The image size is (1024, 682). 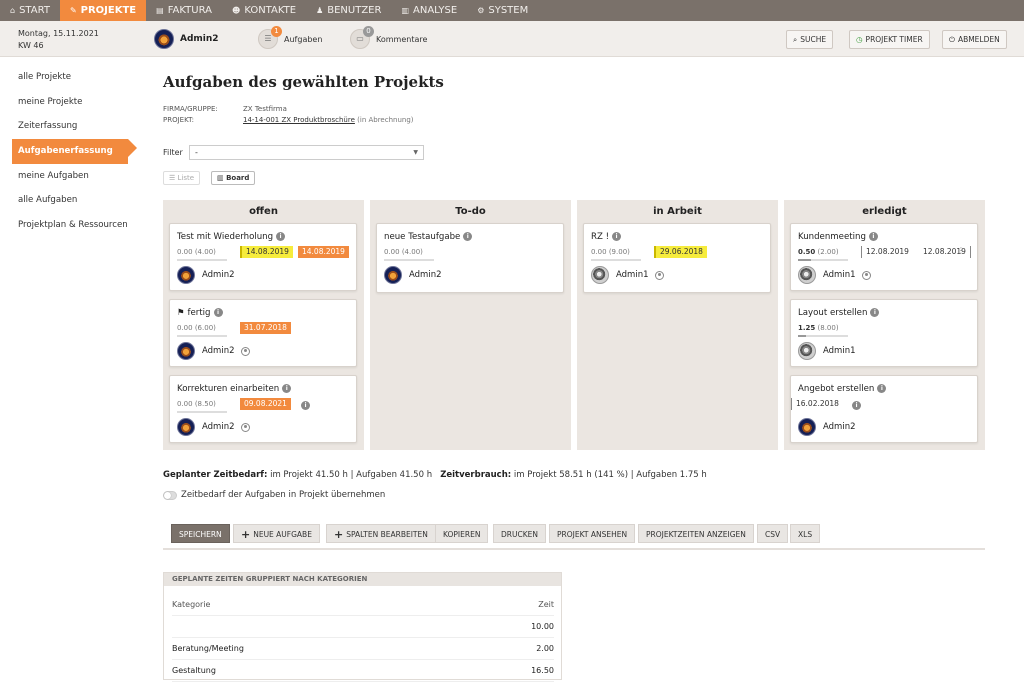 I want to click on hours-planned: (8.00), so click(x=828, y=328).